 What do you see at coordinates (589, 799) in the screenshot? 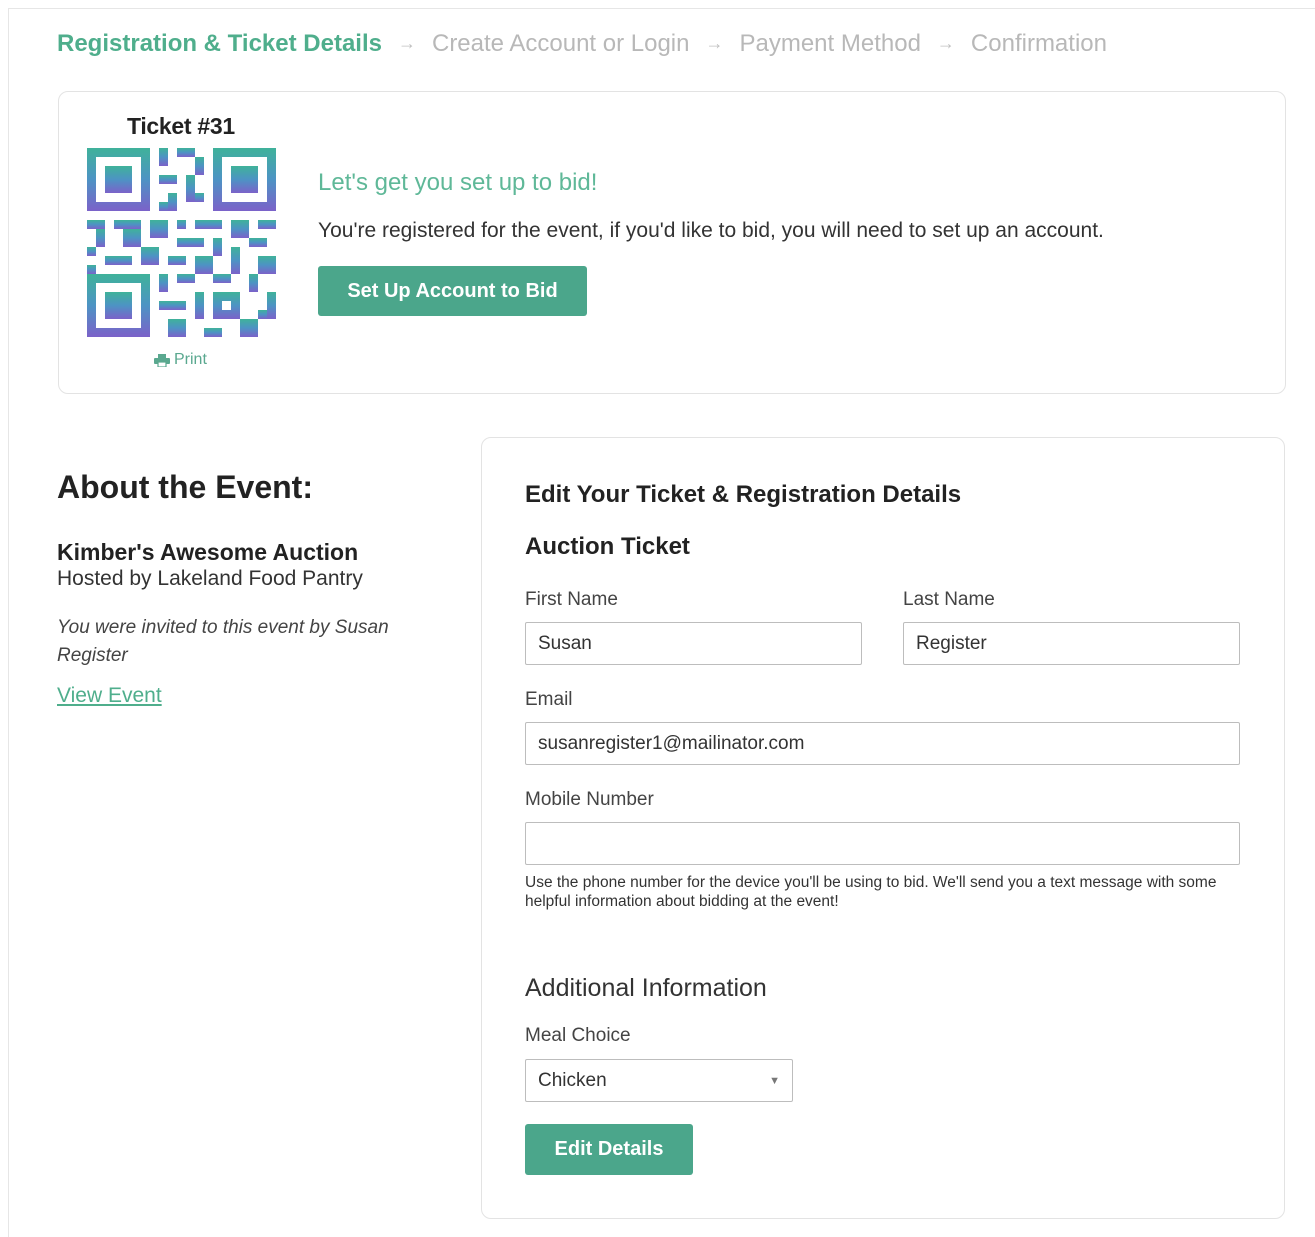
I see `mobile-label: Mobile Number` at bounding box center [589, 799].